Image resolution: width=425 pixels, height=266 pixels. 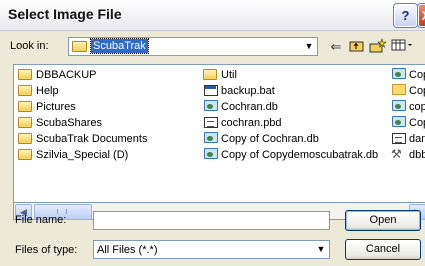 What do you see at coordinates (29, 46) in the screenshot?
I see `look-in-label: Look in:` at bounding box center [29, 46].